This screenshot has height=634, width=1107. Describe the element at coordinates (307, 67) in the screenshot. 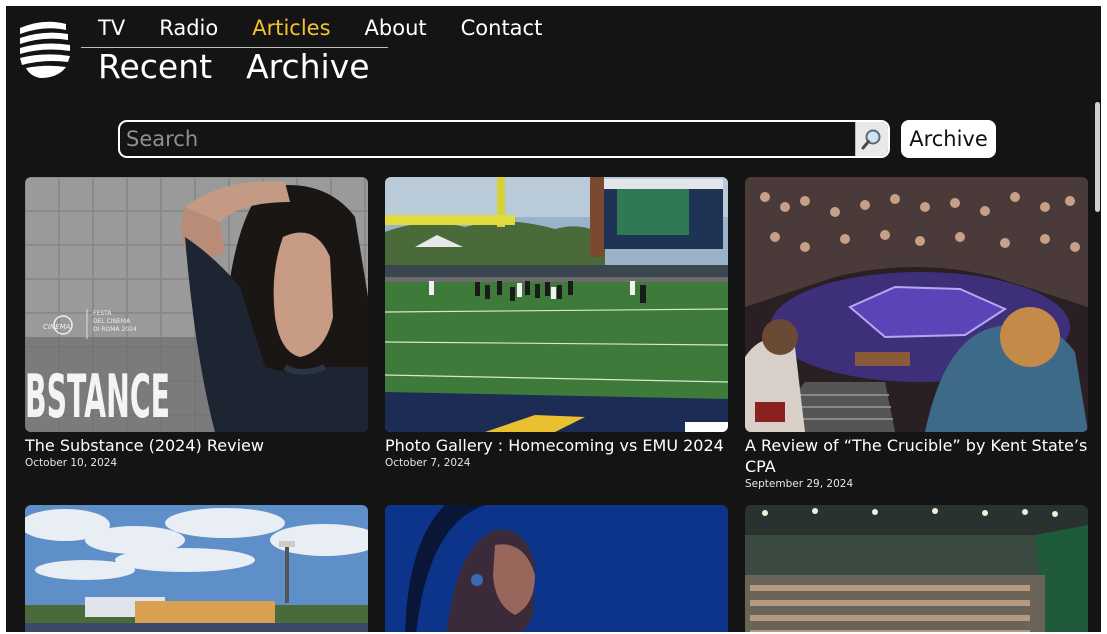

I see `subnav-archive: Archive` at that location.